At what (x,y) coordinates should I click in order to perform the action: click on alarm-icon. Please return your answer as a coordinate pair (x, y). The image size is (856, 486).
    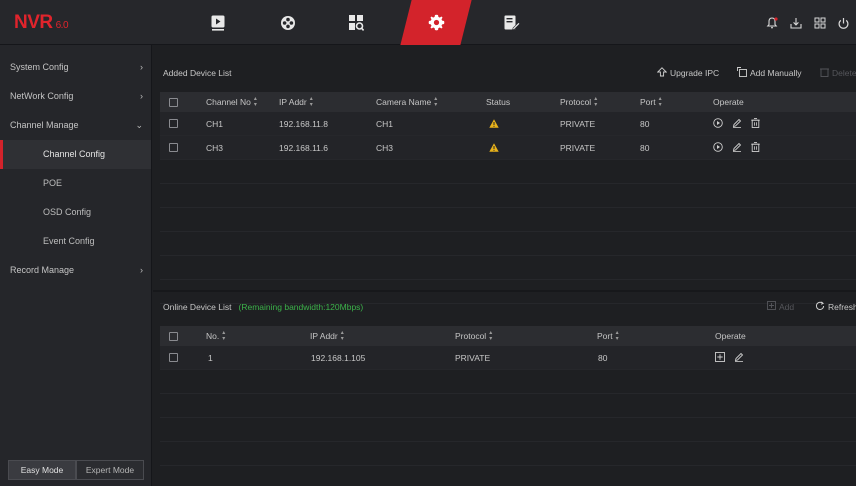
    Looking at the image, I should click on (772, 23).